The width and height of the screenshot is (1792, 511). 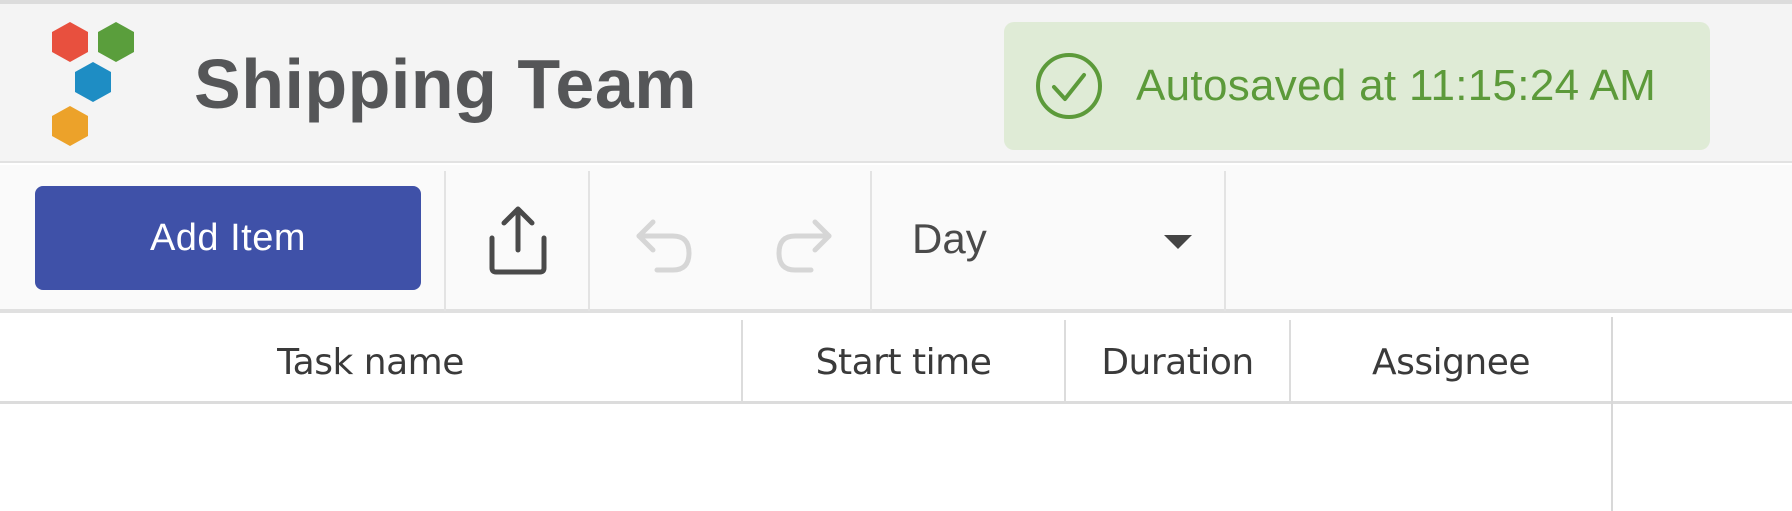 I want to click on view-scale-select: Day, so click(x=1049, y=241).